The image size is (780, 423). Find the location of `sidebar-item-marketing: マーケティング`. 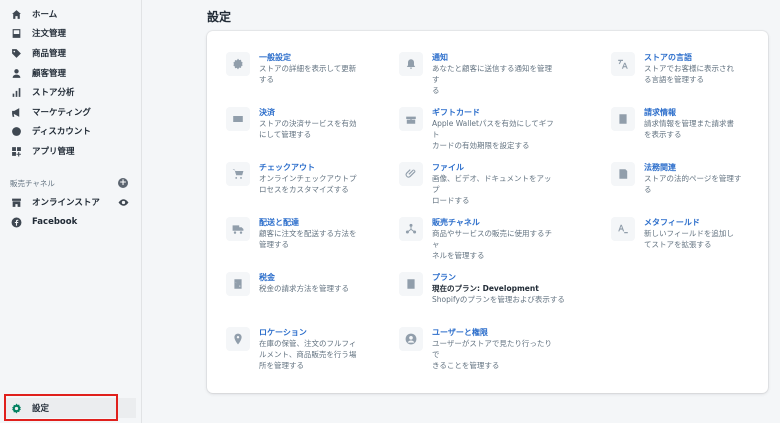

sidebar-item-marketing: マーケティング is located at coordinates (71, 112).